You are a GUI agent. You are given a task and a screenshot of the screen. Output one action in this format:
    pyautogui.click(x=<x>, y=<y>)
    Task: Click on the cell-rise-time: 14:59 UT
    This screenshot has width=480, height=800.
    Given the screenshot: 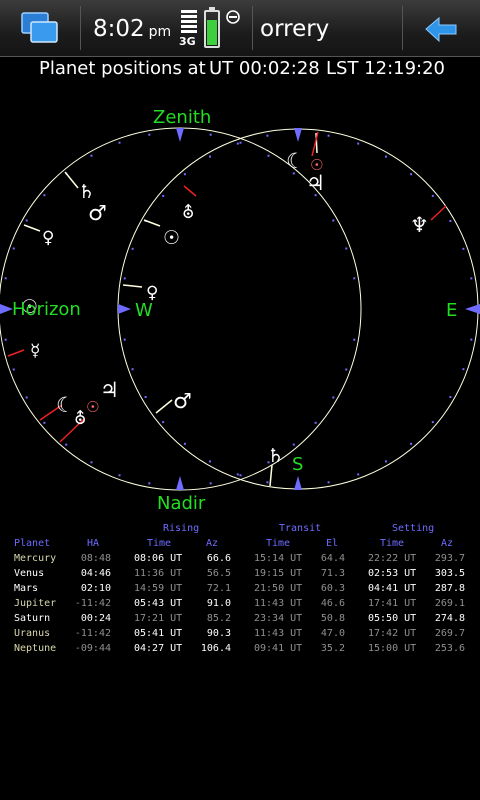 What is the action you would take?
    pyautogui.click(x=158, y=588)
    